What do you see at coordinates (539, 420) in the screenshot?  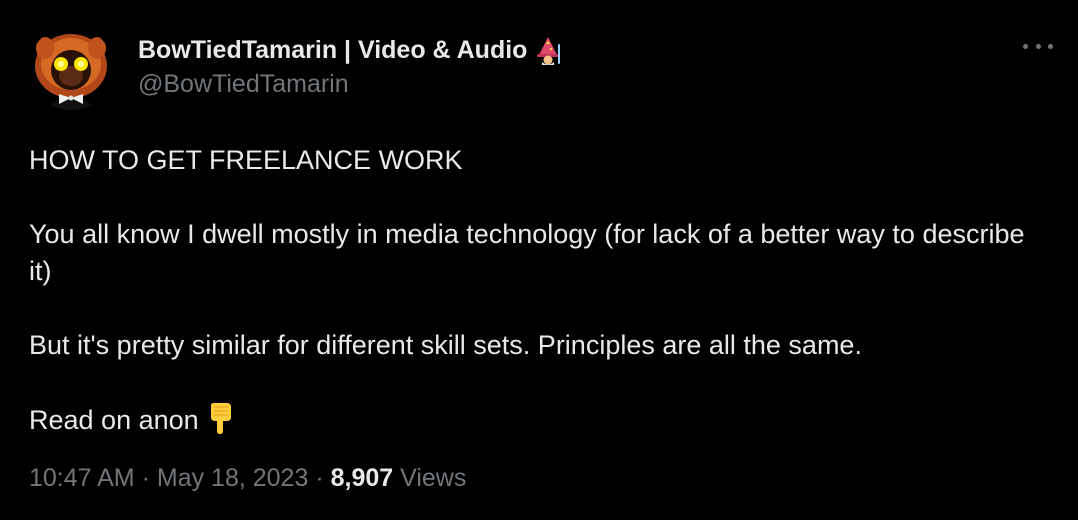 I see `tweet-line-with-emoji: Read on anon` at bounding box center [539, 420].